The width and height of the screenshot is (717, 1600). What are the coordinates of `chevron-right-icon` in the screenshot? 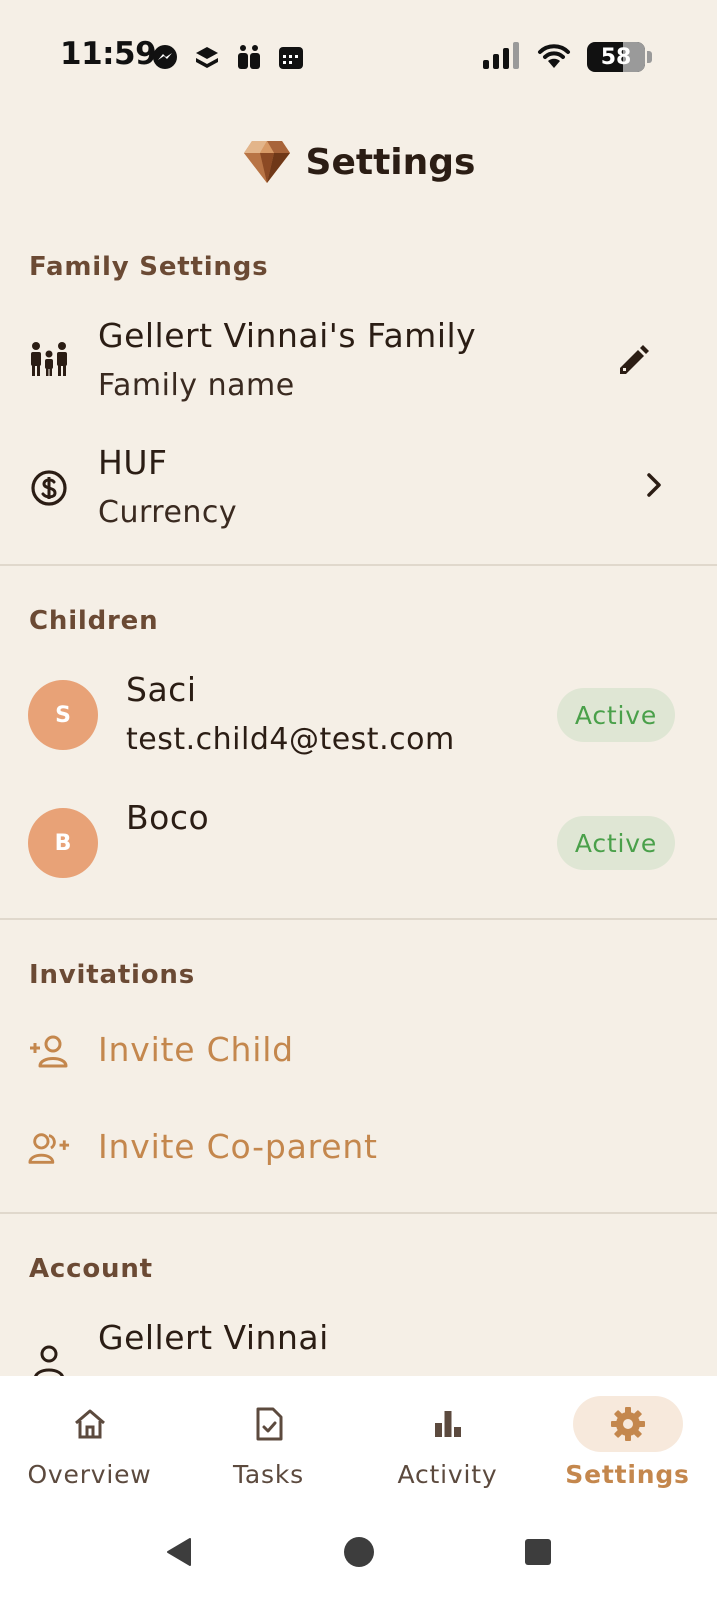 It's located at (654, 485).